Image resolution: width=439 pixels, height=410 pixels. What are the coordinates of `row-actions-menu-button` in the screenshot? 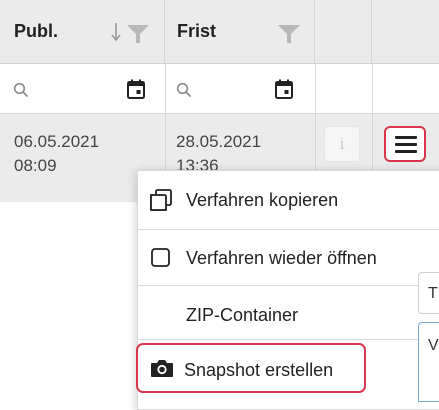 It's located at (405, 144).